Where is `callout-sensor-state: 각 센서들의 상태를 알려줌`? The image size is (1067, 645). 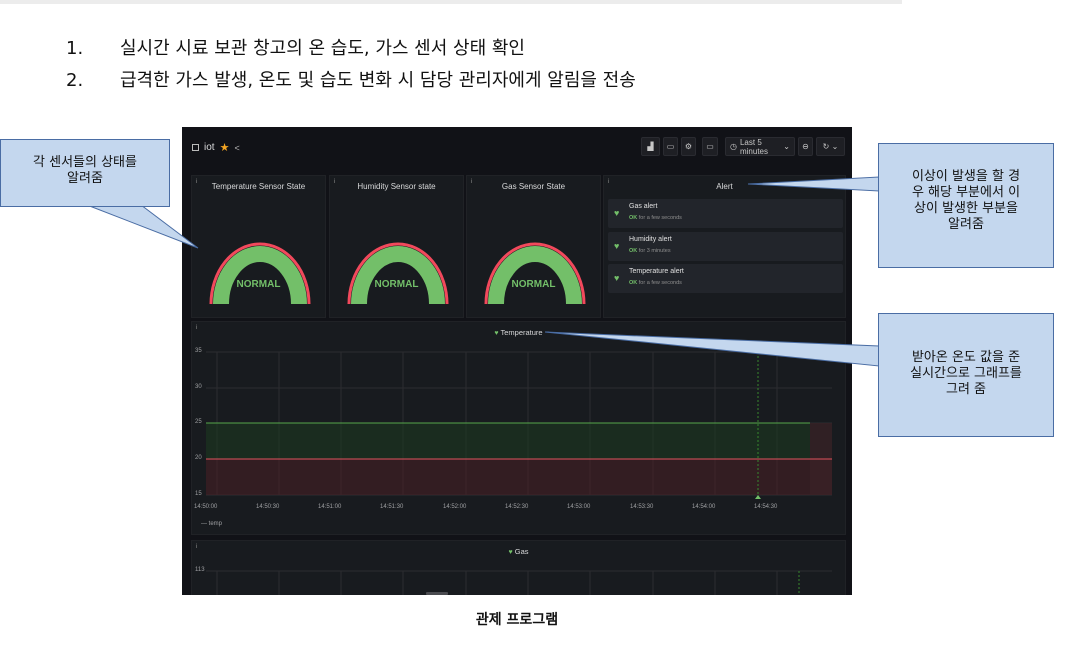
callout-sensor-state: 각 센서들의 상태를 알려줌 is located at coordinates (85, 173).